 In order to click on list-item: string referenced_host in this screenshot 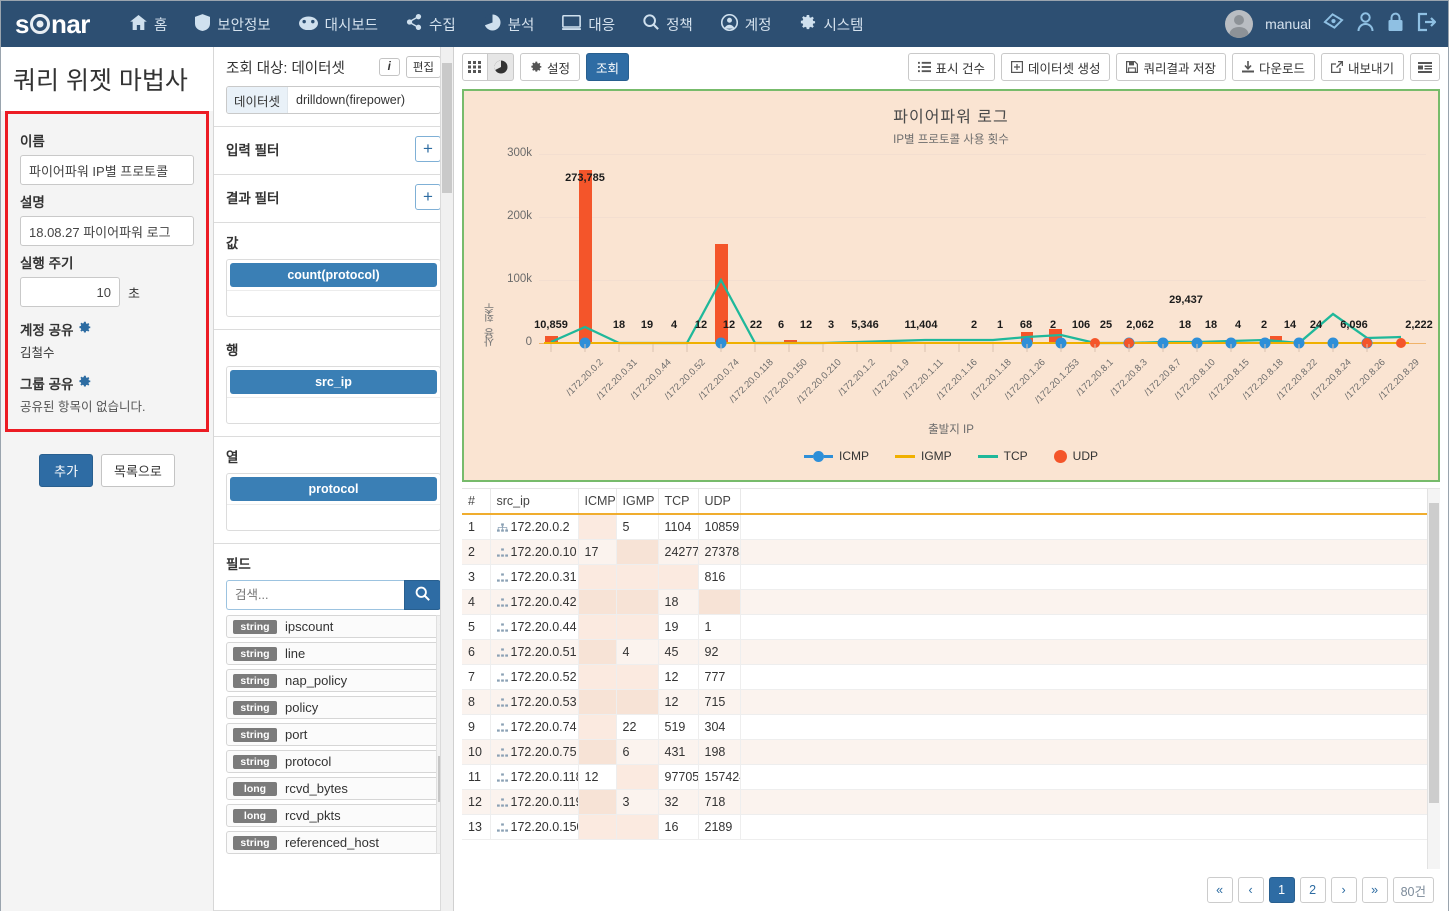, I will do `click(333, 842)`.